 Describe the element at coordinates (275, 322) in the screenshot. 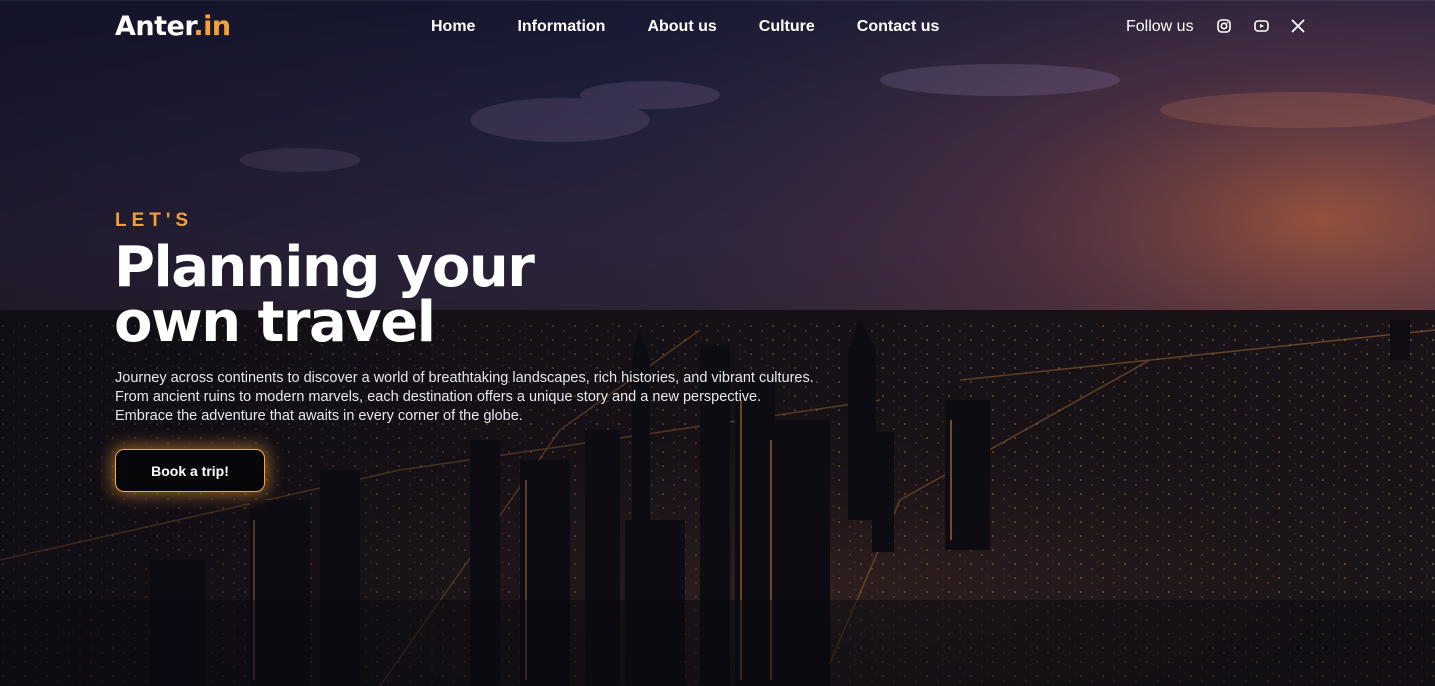

I see `hero-headline-line-2: own travel` at that location.